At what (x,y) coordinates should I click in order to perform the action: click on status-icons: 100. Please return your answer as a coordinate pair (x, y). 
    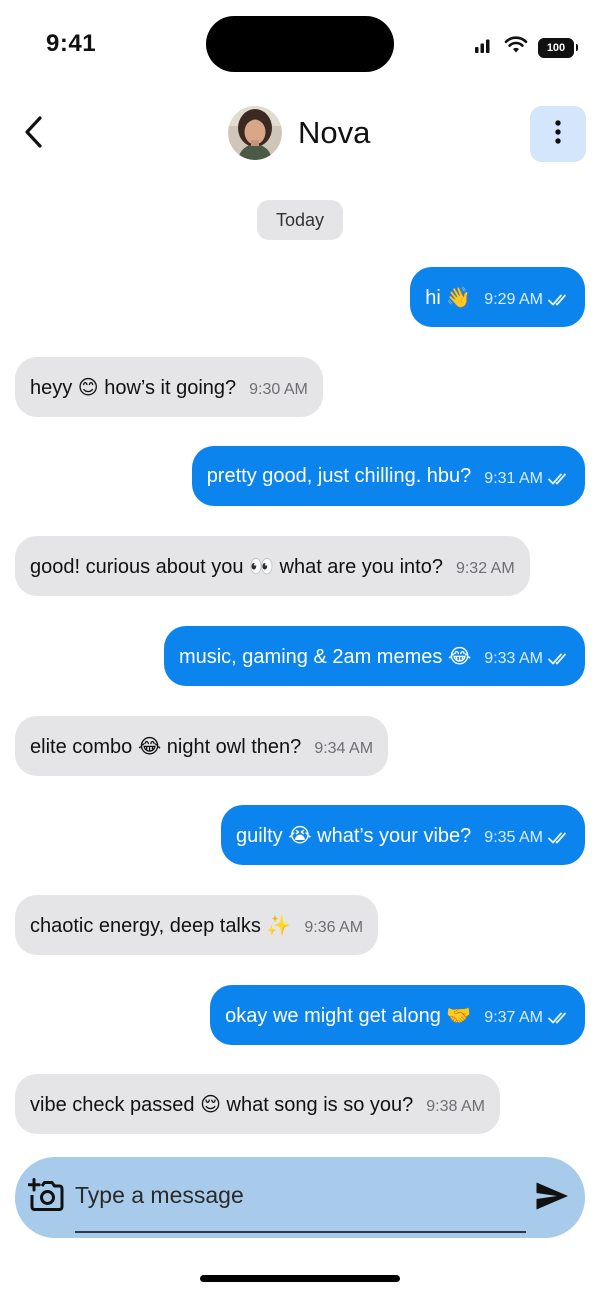
    Looking at the image, I should click on (526, 47).